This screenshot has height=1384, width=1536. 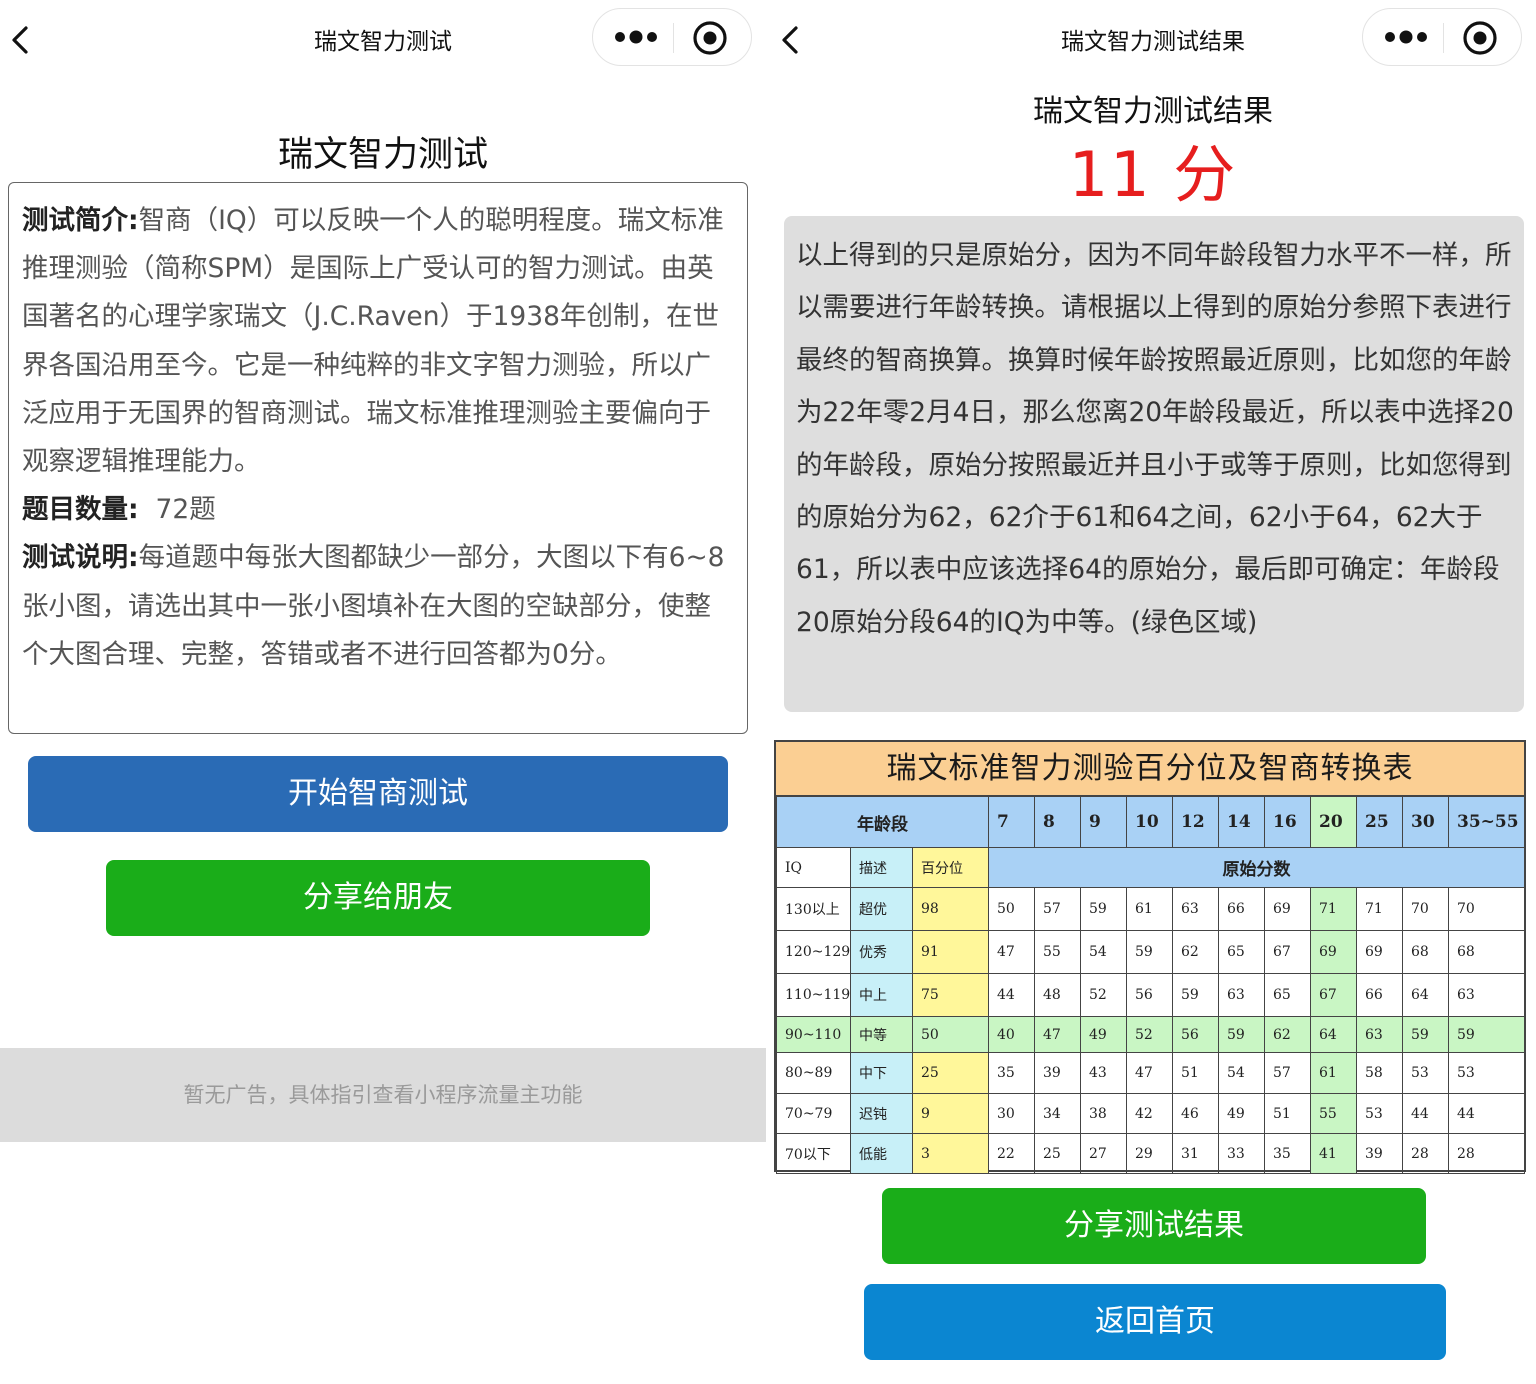 I want to click on raw-score-cell: 49, so click(x=1104, y=1034).